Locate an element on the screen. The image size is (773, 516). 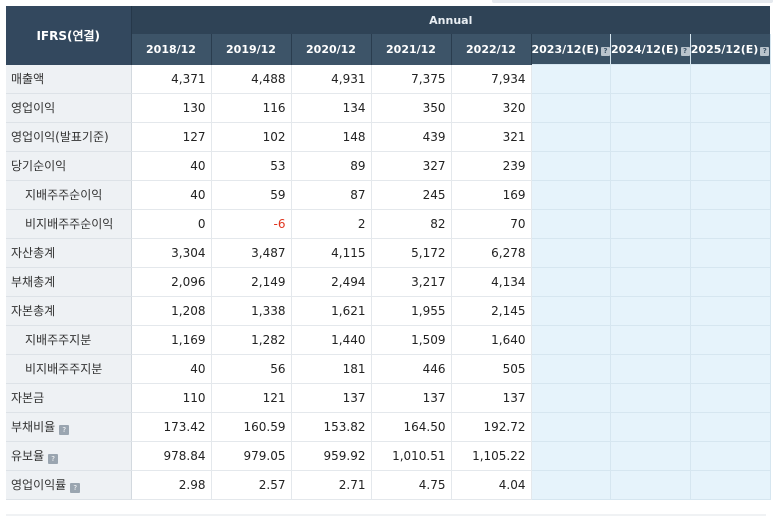
value-cell: 40 is located at coordinates (171, 369).